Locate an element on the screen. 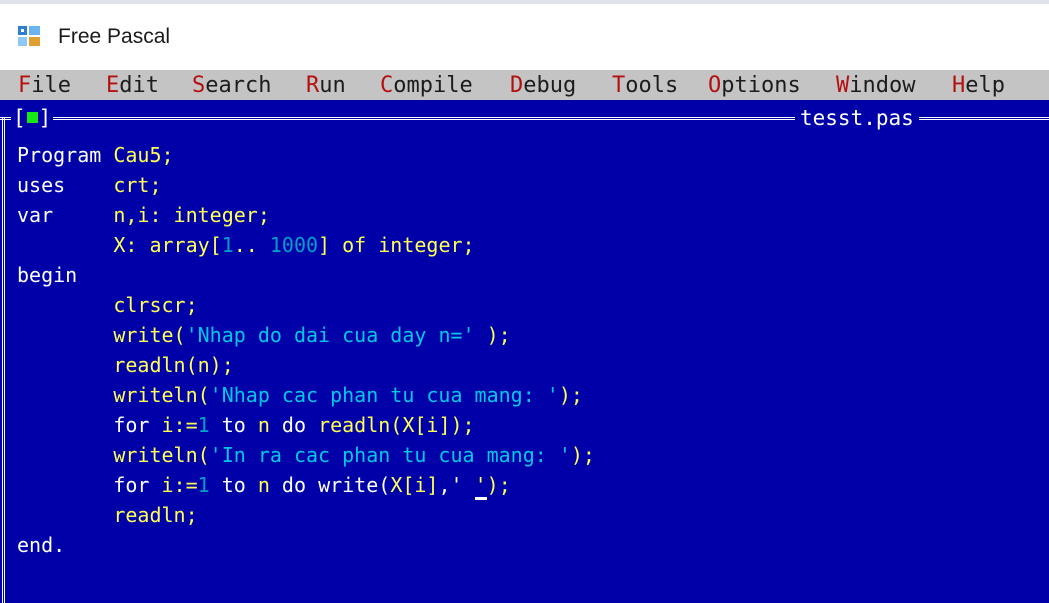 The image size is (1049, 603). code-token: uses is located at coordinates (65, 185).